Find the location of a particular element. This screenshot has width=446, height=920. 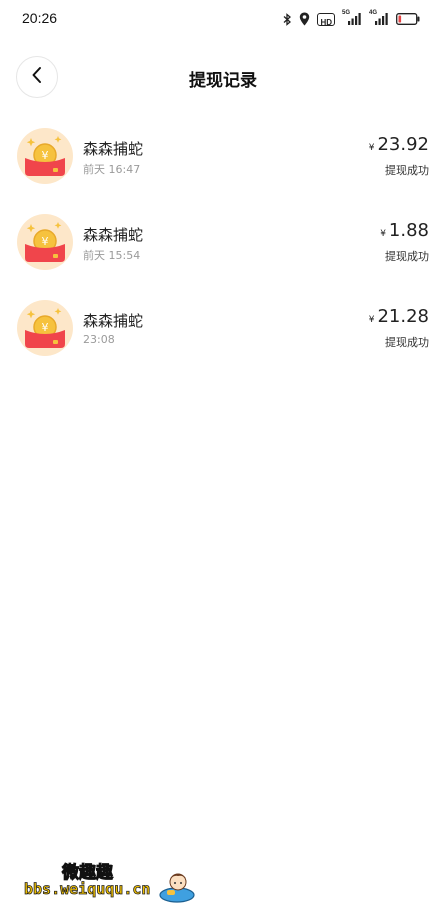

signal-5g-icon: 5G is located at coordinates (352, 18).